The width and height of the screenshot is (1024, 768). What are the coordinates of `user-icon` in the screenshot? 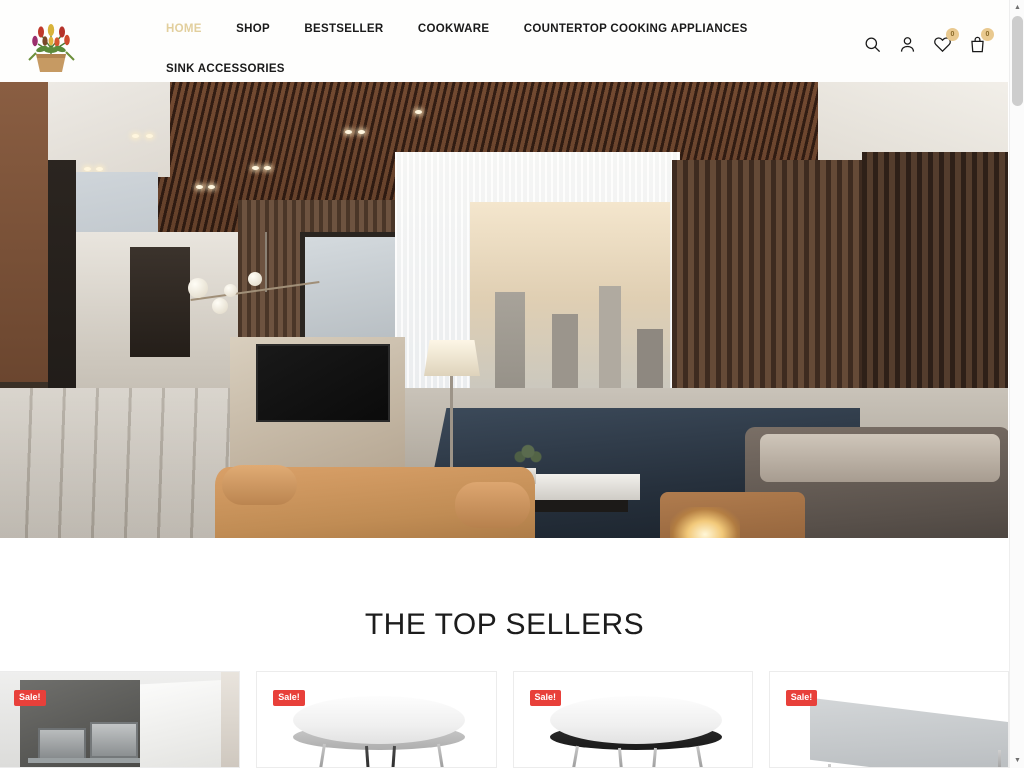 It's located at (907, 44).